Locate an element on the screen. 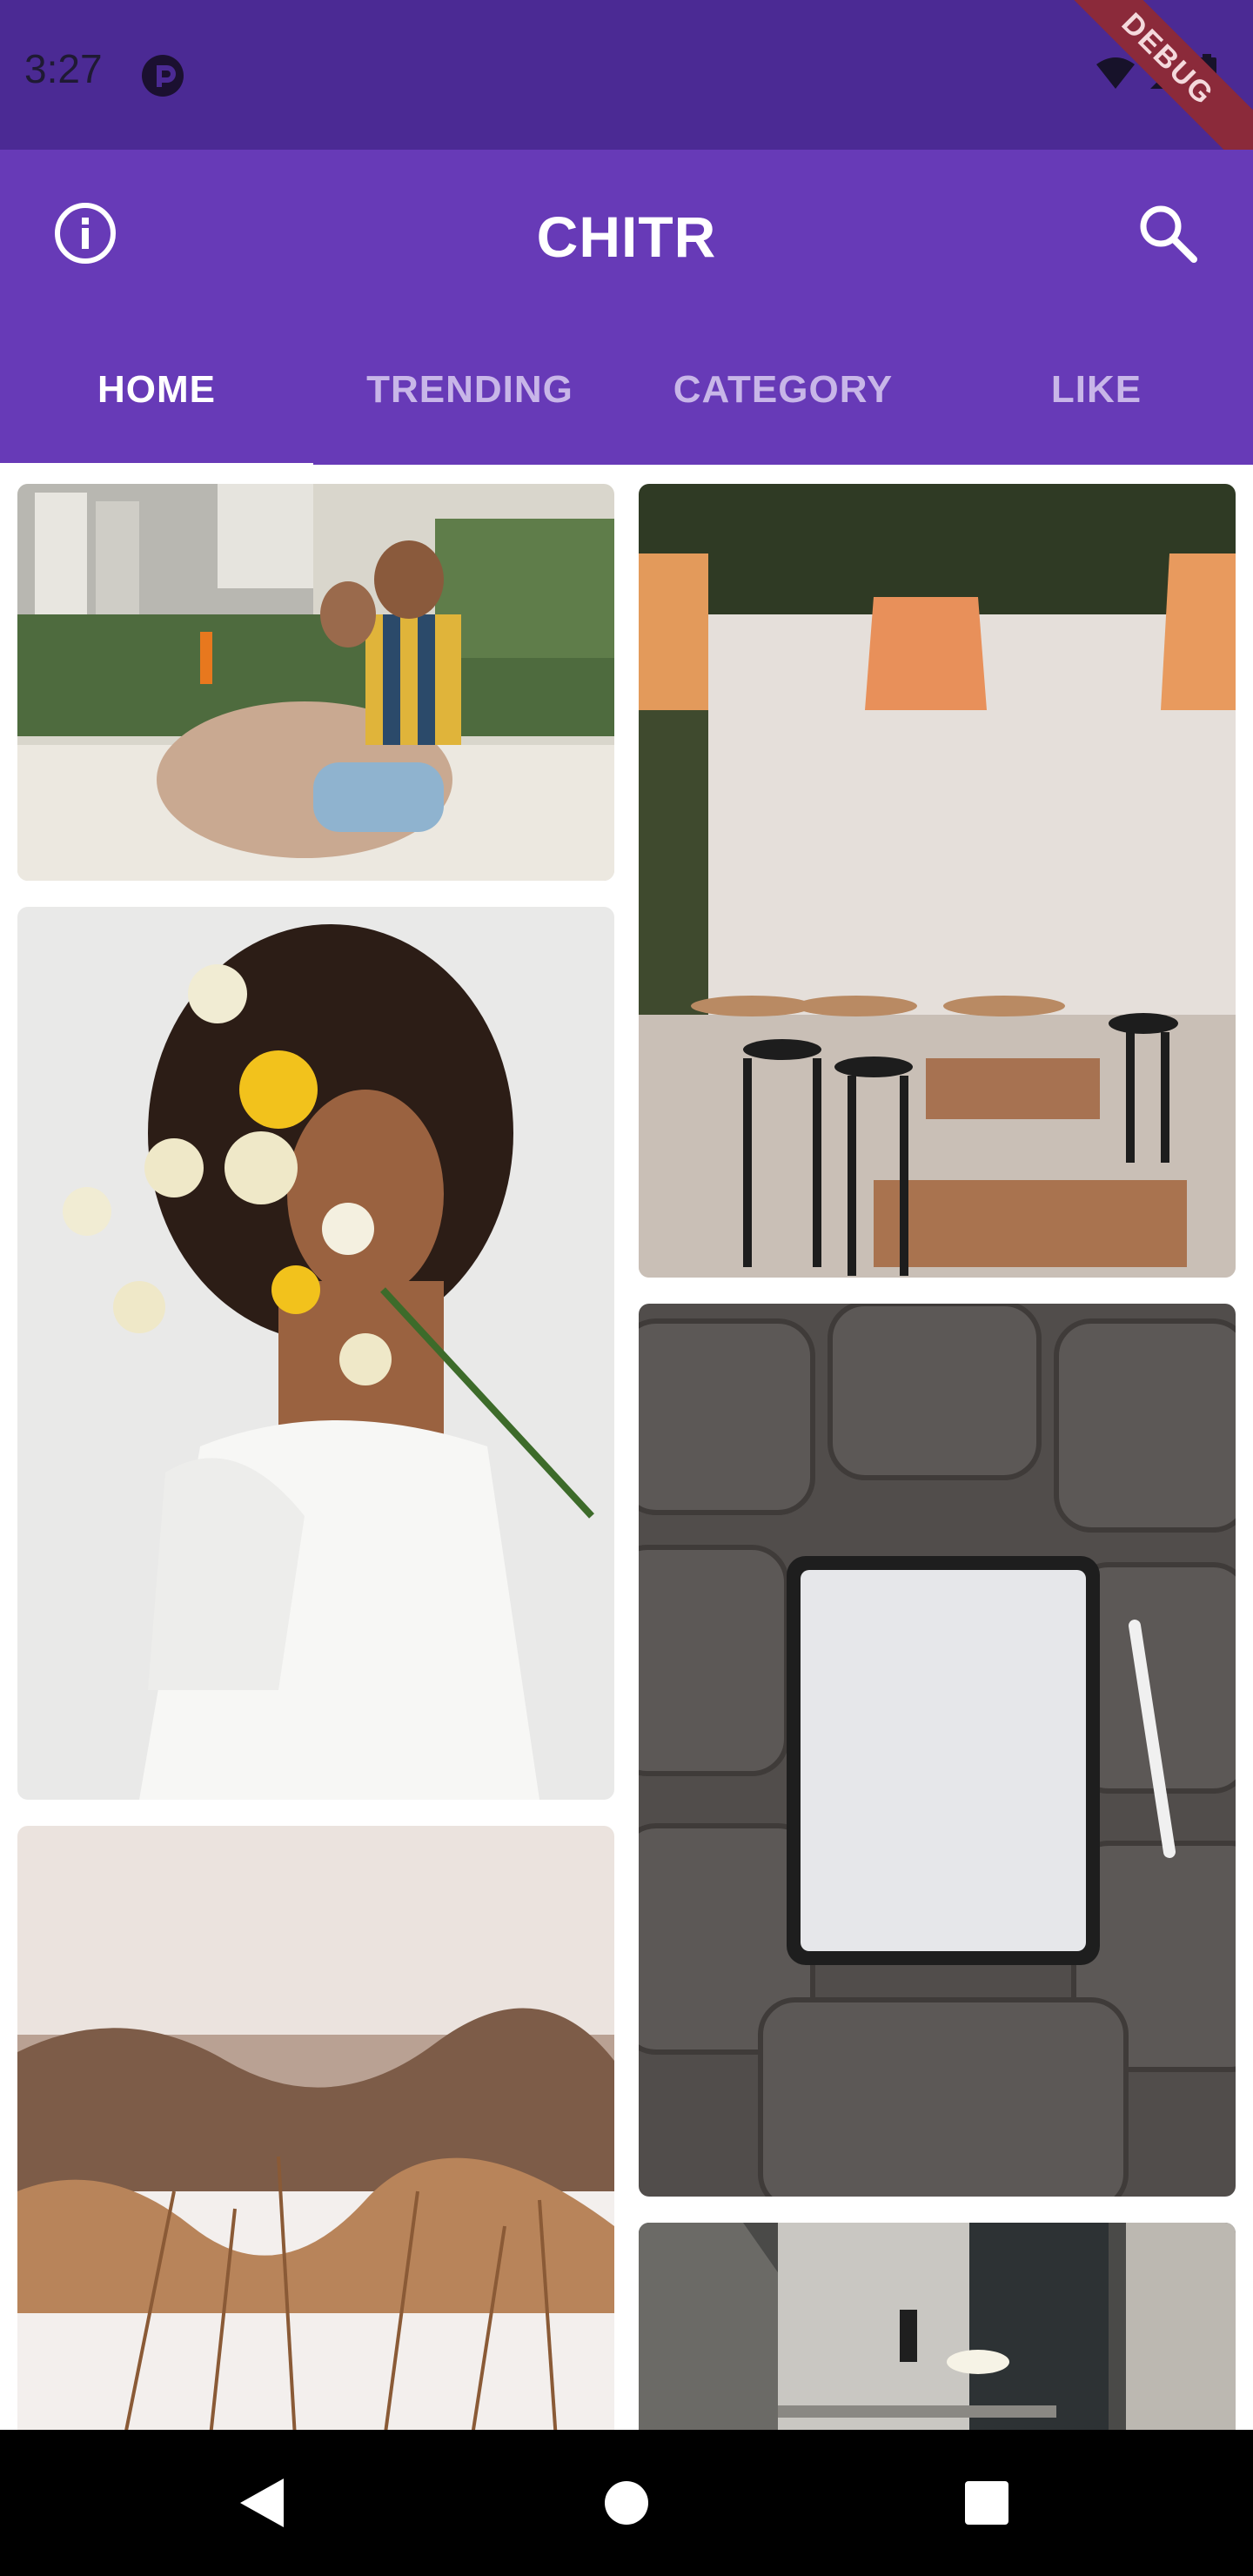 The image size is (1253, 2576). home-icon is located at coordinates (626, 2503).